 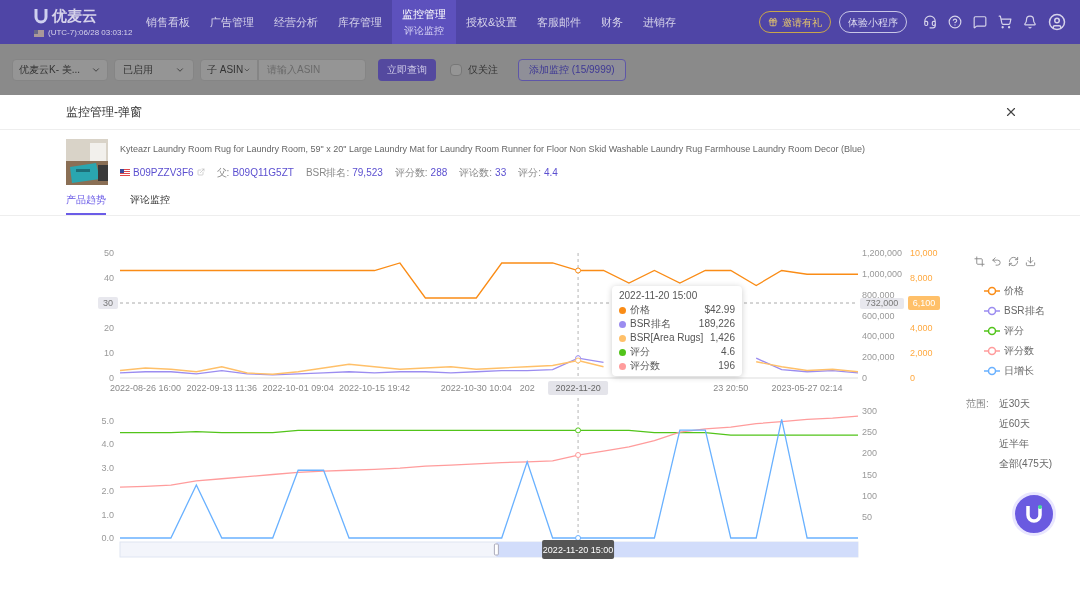 I want to click on logo-text: 优麦云, so click(x=74, y=15).